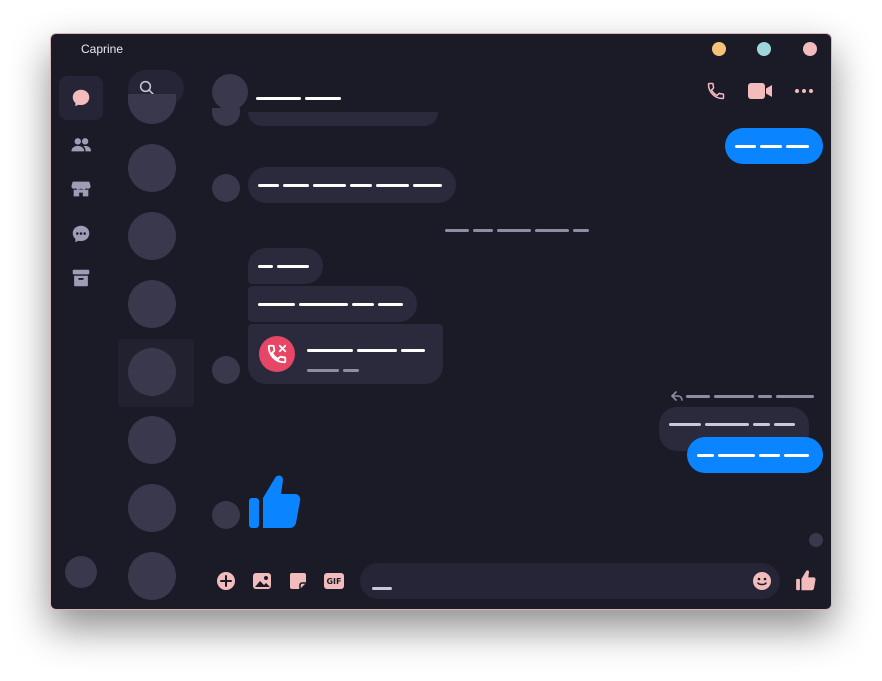  I want to click on message-input, so click(570, 581).